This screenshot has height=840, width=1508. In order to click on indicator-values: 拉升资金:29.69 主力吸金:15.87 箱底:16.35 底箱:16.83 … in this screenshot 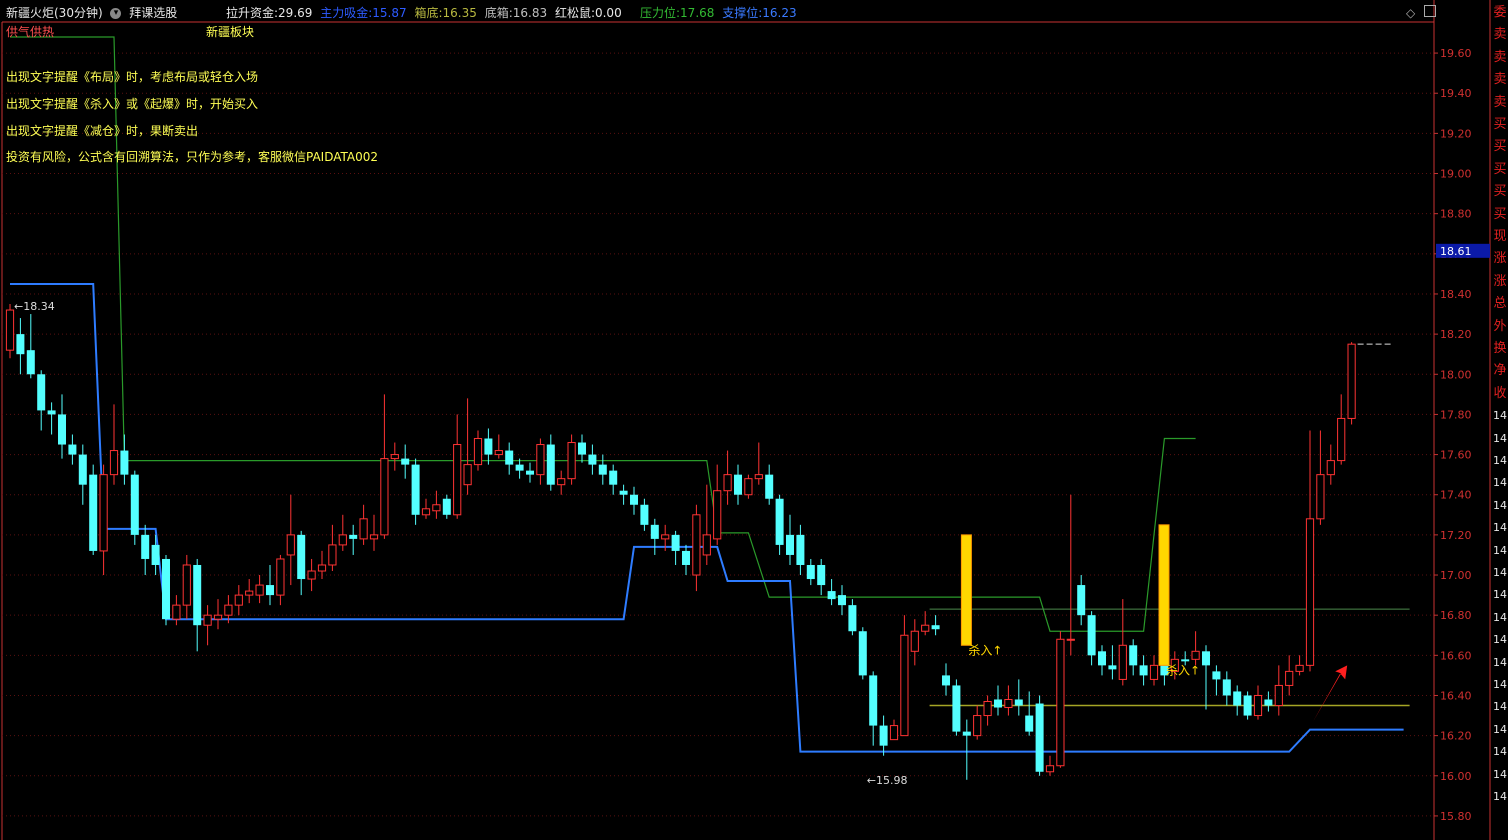, I will do `click(426, 13)`.